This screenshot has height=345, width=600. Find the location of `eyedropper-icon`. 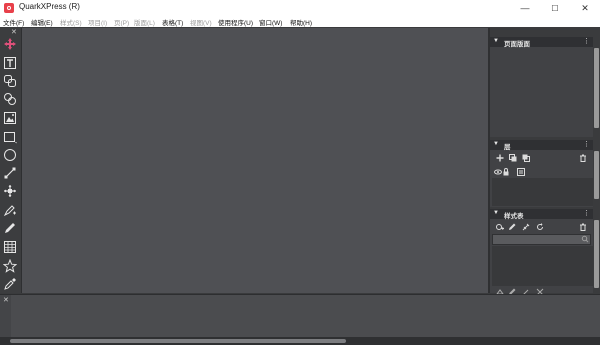

eyedropper-icon is located at coordinates (10, 284).